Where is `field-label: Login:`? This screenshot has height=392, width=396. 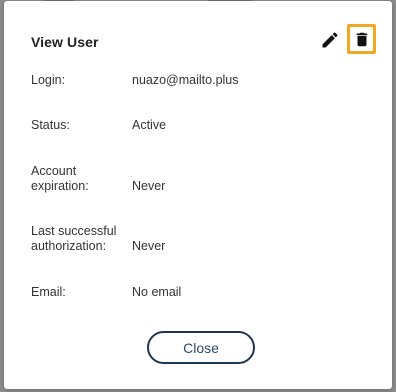
field-label: Login: is located at coordinates (48, 80).